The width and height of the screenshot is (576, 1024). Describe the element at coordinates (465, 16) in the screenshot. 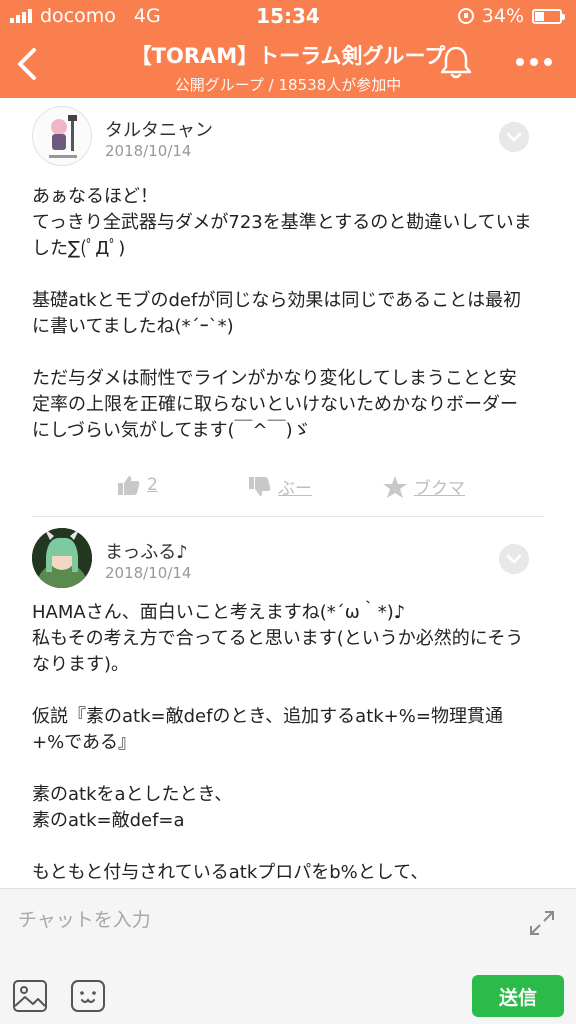

I see `rotation-lock-icon` at that location.